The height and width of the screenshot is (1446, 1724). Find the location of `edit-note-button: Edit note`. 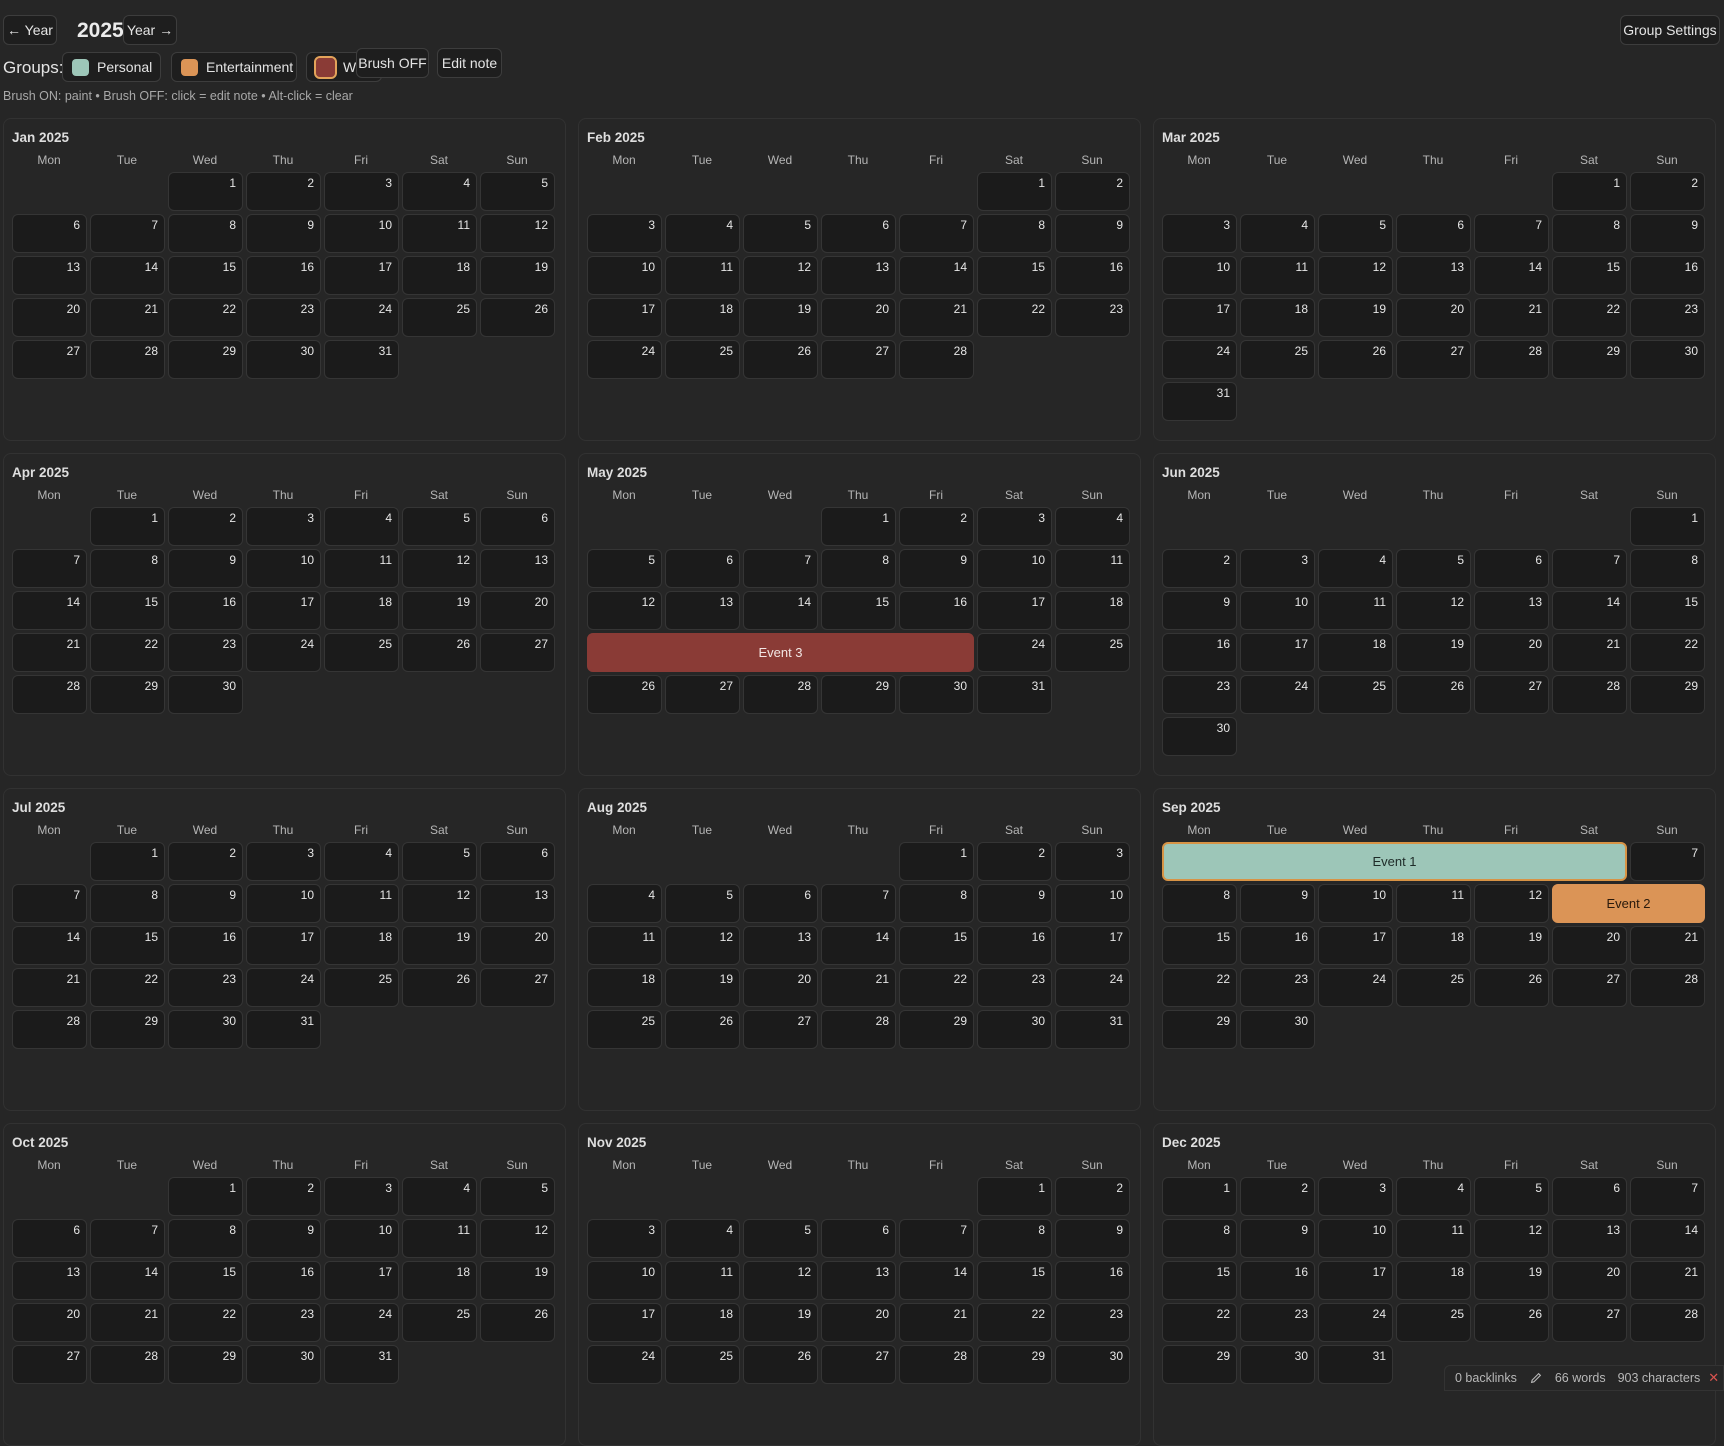

edit-note-button: Edit note is located at coordinates (469, 63).